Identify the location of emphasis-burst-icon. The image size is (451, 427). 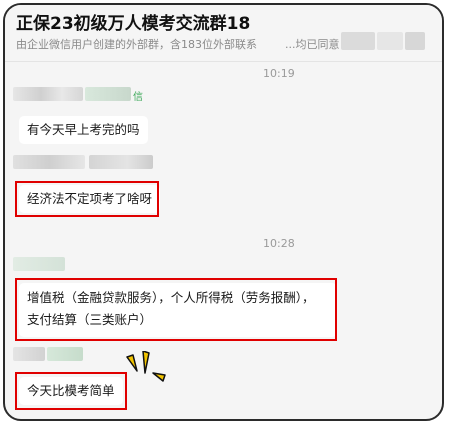
(146, 366).